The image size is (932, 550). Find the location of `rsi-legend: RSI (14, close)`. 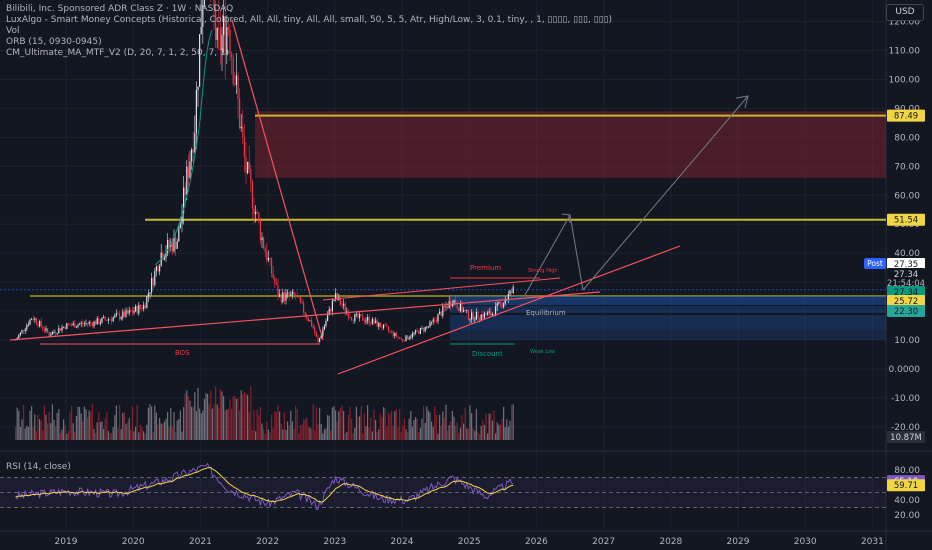

rsi-legend: RSI (14, close) is located at coordinates (38, 467).